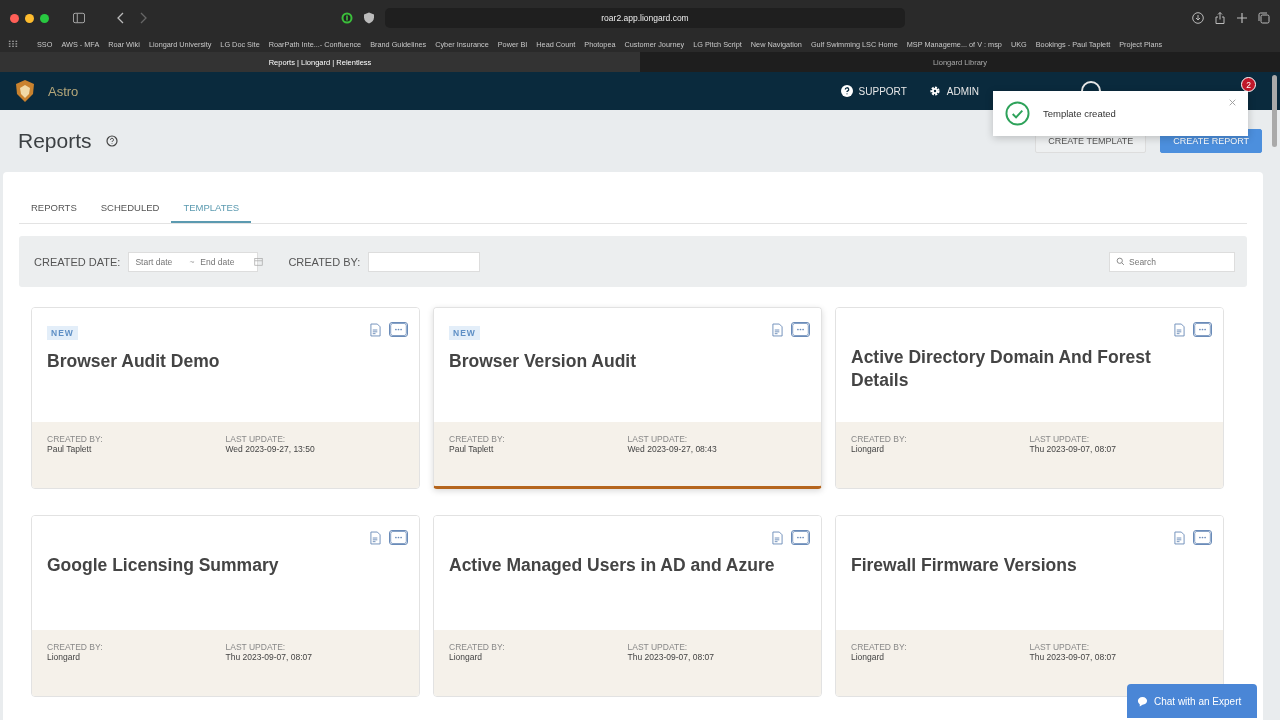 The width and height of the screenshot is (1280, 720). What do you see at coordinates (1232, 102) in the screenshot?
I see `close-icon` at bounding box center [1232, 102].